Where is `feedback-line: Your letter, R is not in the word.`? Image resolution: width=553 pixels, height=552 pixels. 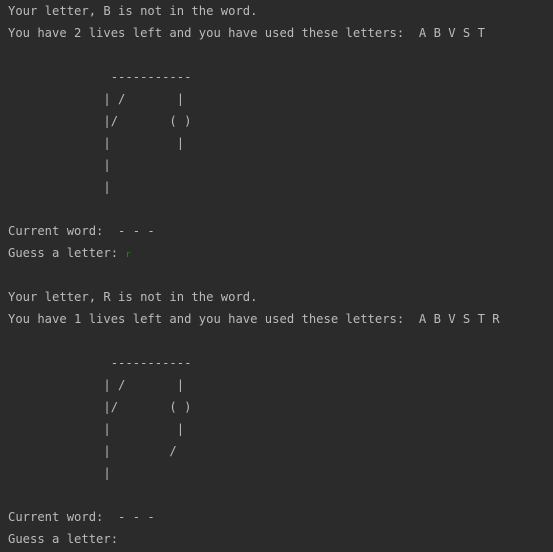 feedback-line: Your letter, R is not in the word. is located at coordinates (133, 297).